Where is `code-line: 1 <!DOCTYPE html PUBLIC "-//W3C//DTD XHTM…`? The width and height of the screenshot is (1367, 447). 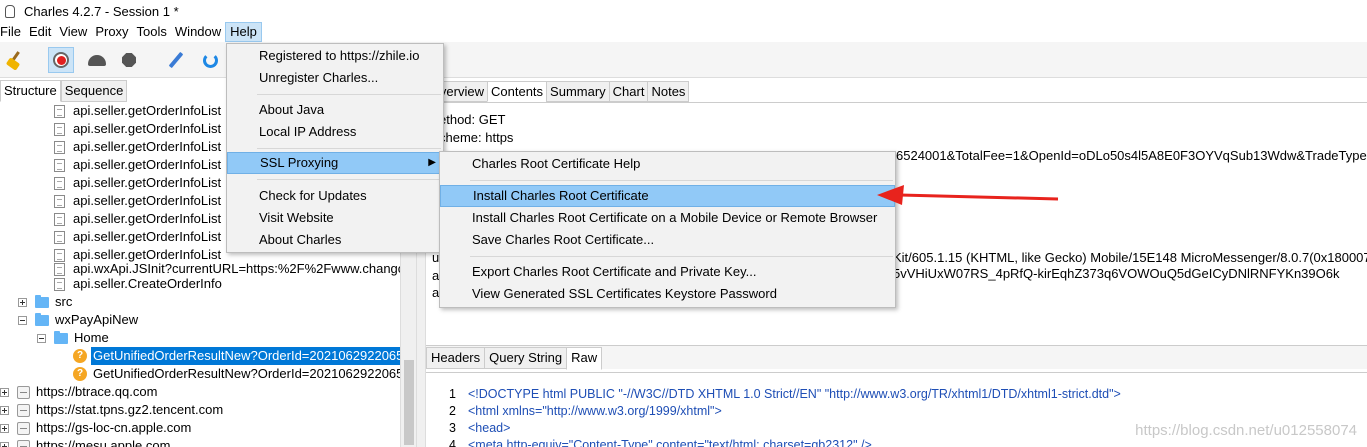 code-line: 1 <!DOCTYPE html PUBLIC "-//W3C//DTD XHTM… is located at coordinates (785, 394).